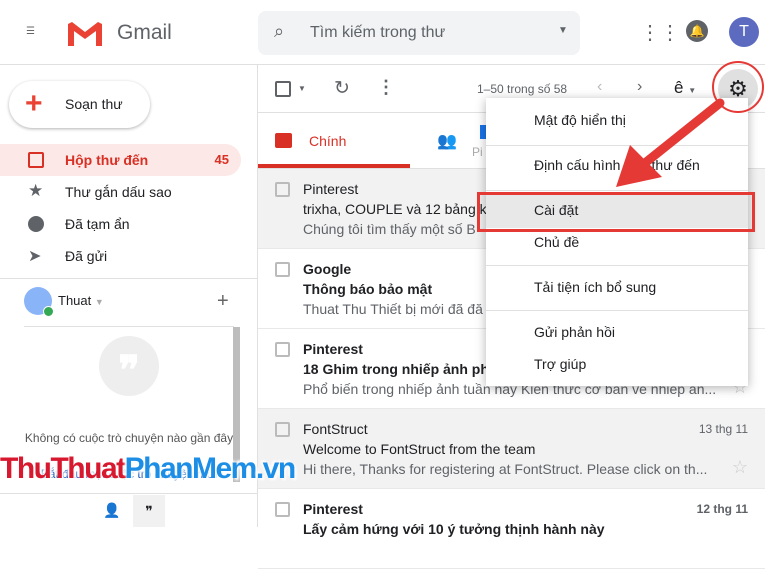 This screenshot has width=765, height=569. What do you see at coordinates (616, 212) in the screenshot?
I see `highlight-box` at bounding box center [616, 212].